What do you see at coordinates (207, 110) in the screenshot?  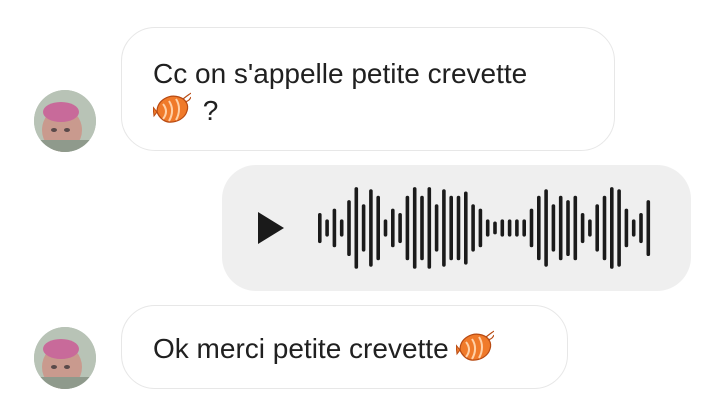 I see `message-text-suffix: ?` at bounding box center [207, 110].